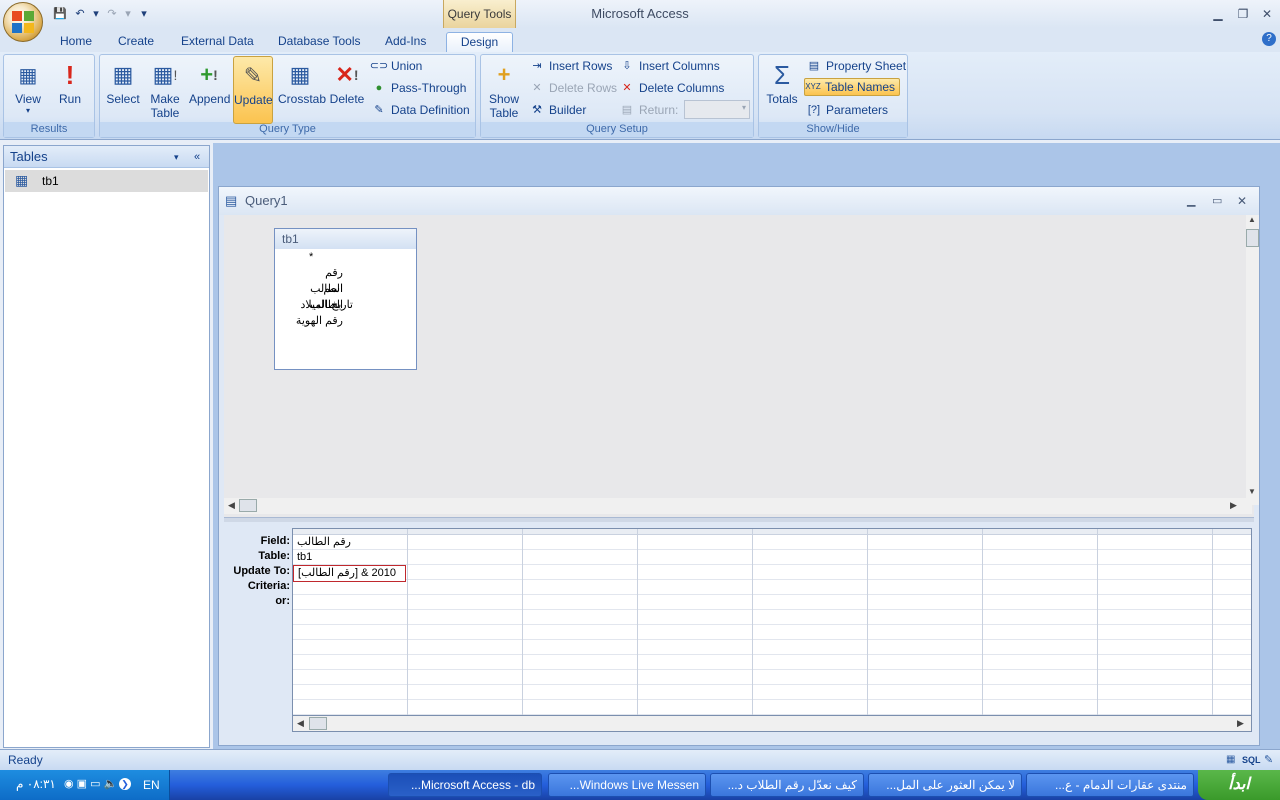  Describe the element at coordinates (1218, 14) in the screenshot. I see `minimize-icon: ▁` at that location.